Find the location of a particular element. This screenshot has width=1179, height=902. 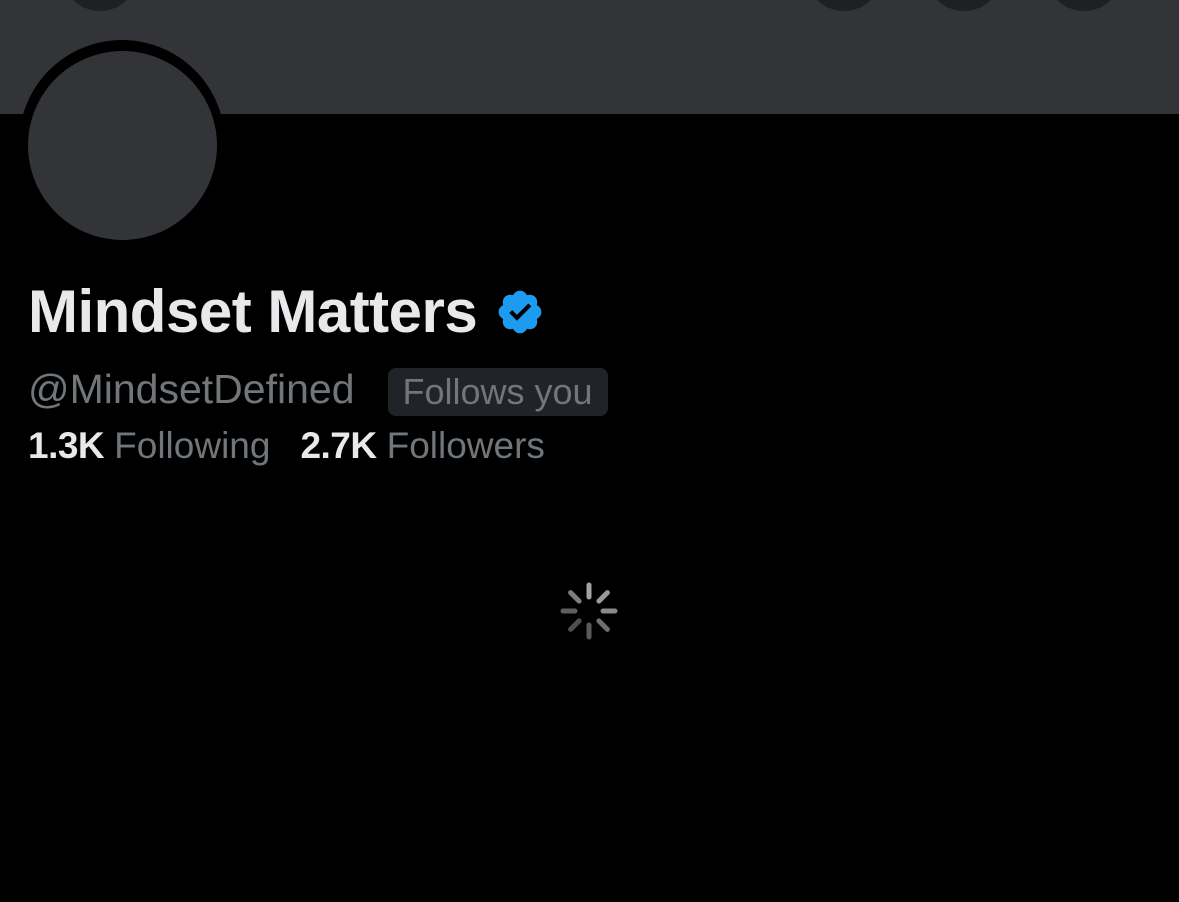

name-row: Mindset Matters is located at coordinates (286, 312).